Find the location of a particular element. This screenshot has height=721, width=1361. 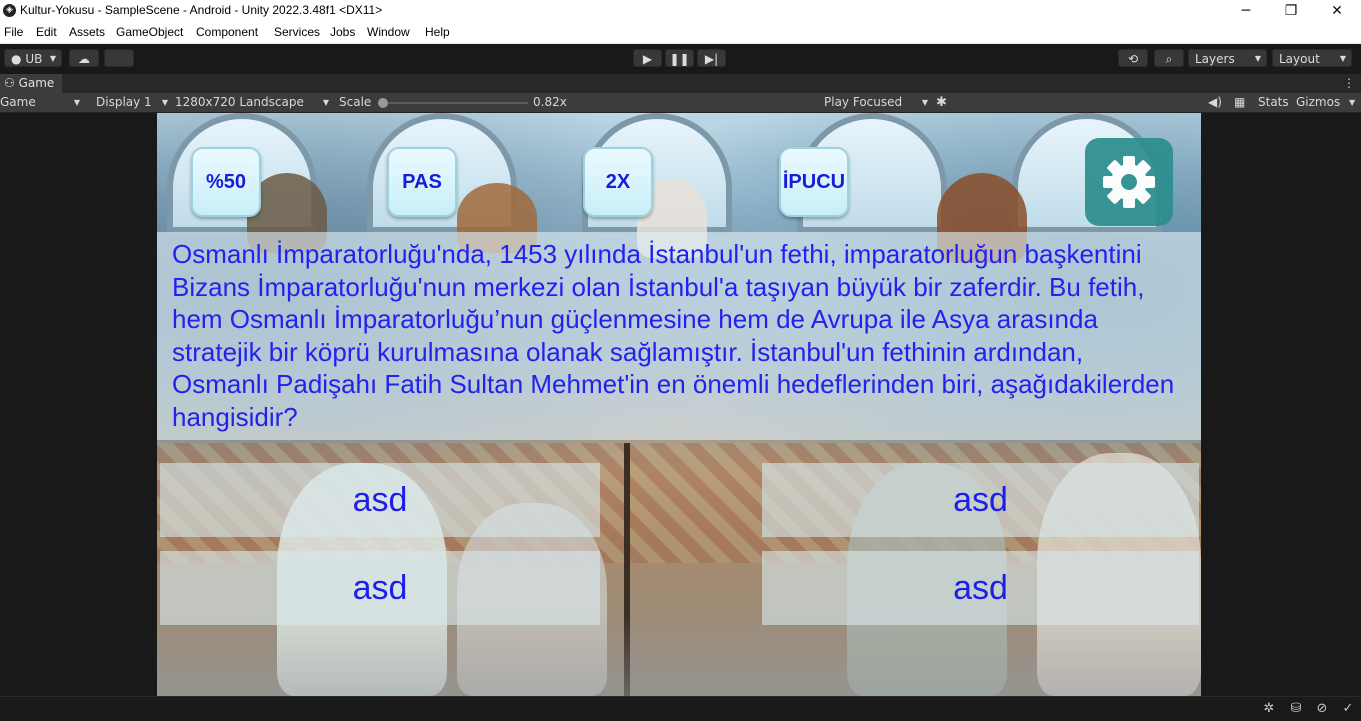

collab-button is located at coordinates (119, 58).